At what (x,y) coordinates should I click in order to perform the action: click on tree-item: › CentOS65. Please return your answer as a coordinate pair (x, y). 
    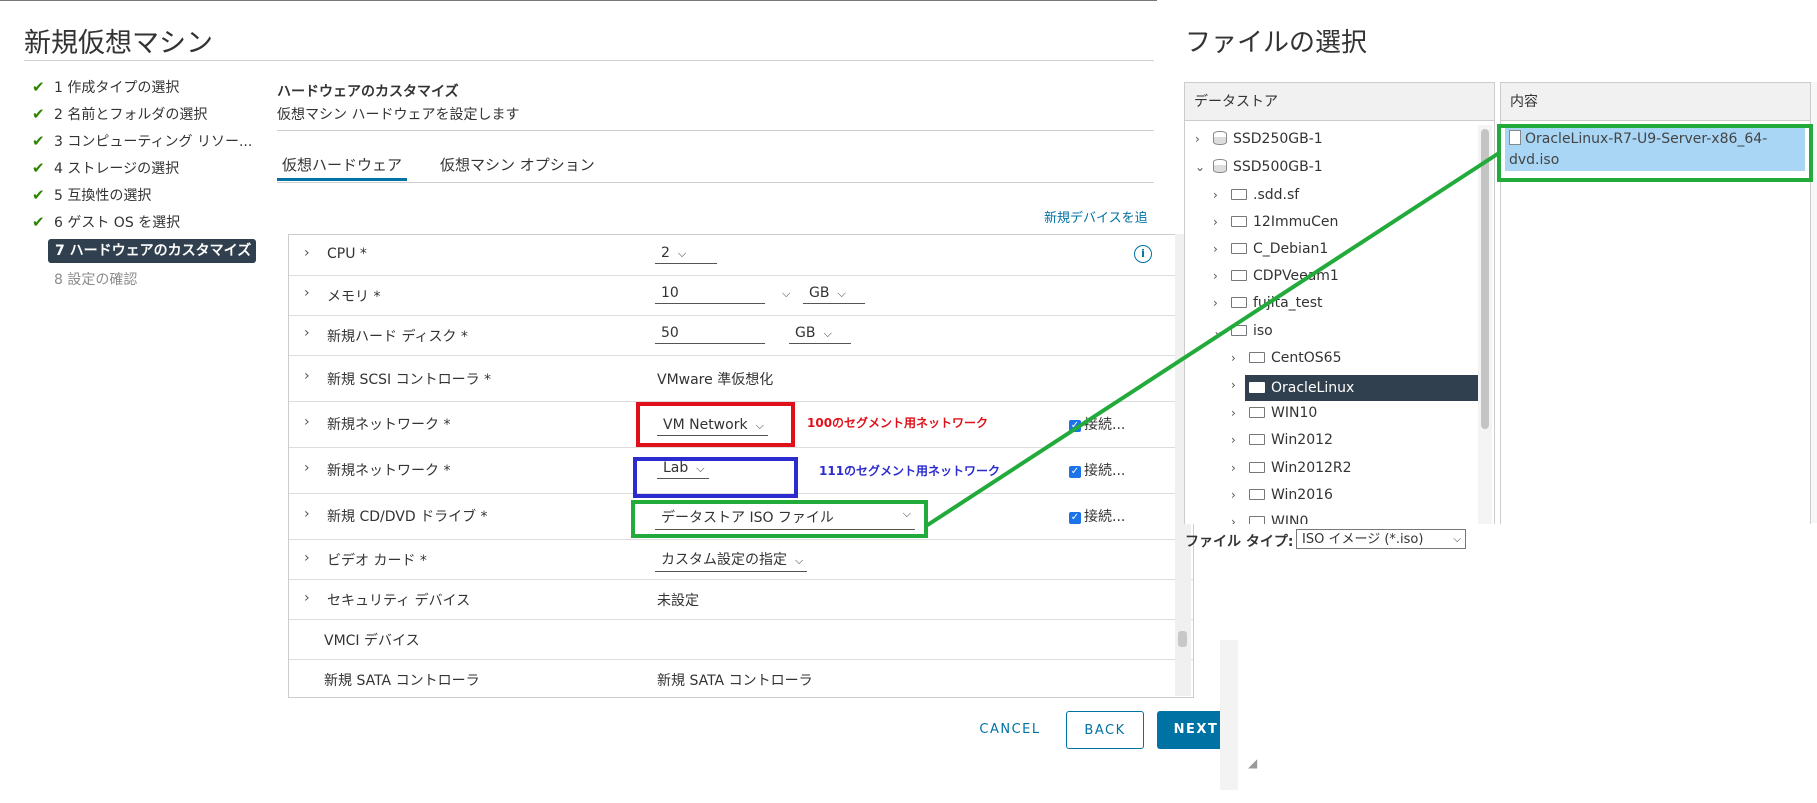
    Looking at the image, I should click on (1286, 358).